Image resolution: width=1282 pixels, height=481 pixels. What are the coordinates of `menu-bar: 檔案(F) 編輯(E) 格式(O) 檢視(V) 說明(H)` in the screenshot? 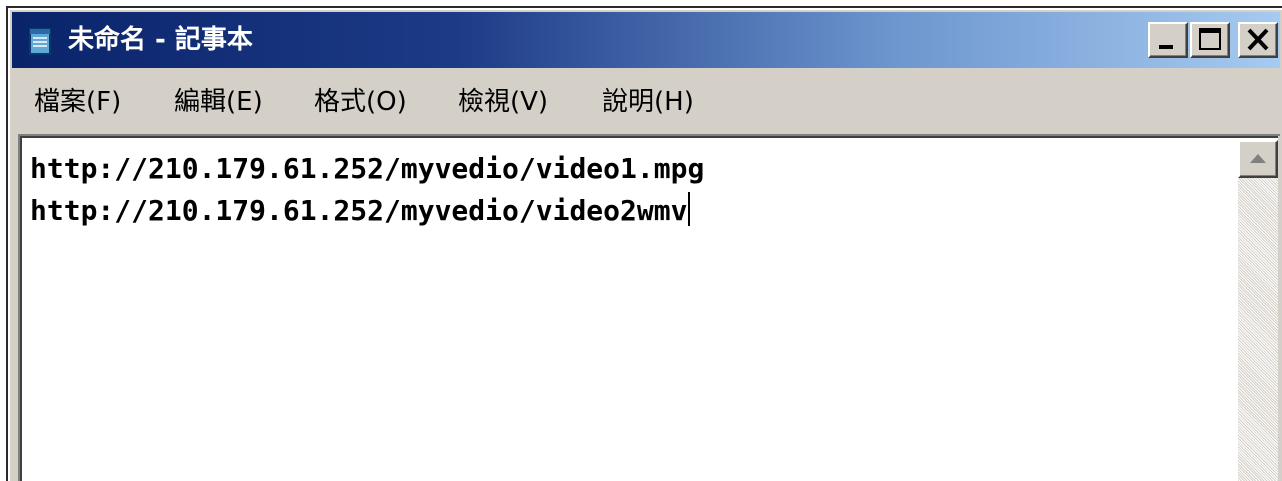 It's located at (646, 102).